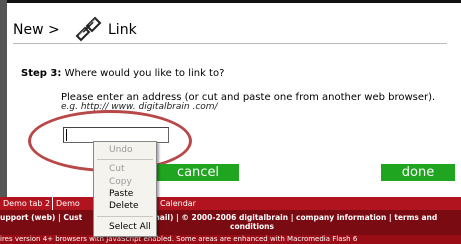 Image resolution: width=461 pixels, height=244 pixels. What do you see at coordinates (41, 73) in the screenshot?
I see `step-label: Step 3:` at bounding box center [41, 73].